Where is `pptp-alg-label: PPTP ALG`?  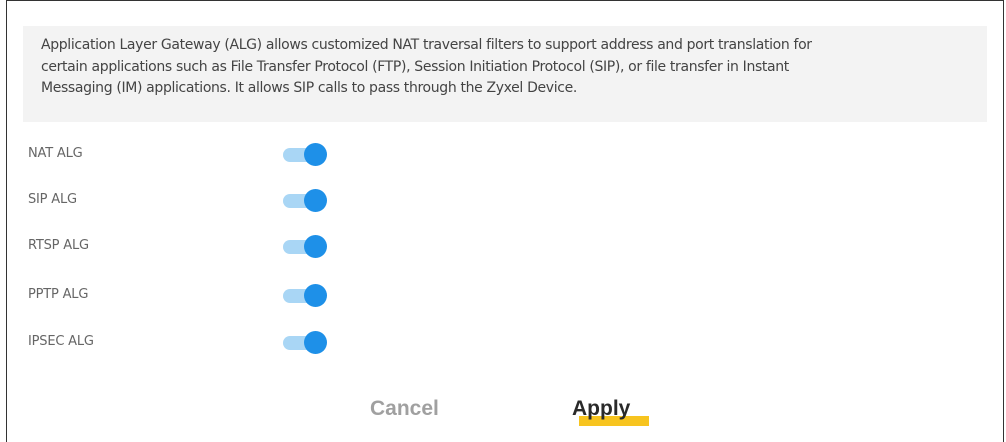 pptp-alg-label: PPTP ALG is located at coordinates (58, 294).